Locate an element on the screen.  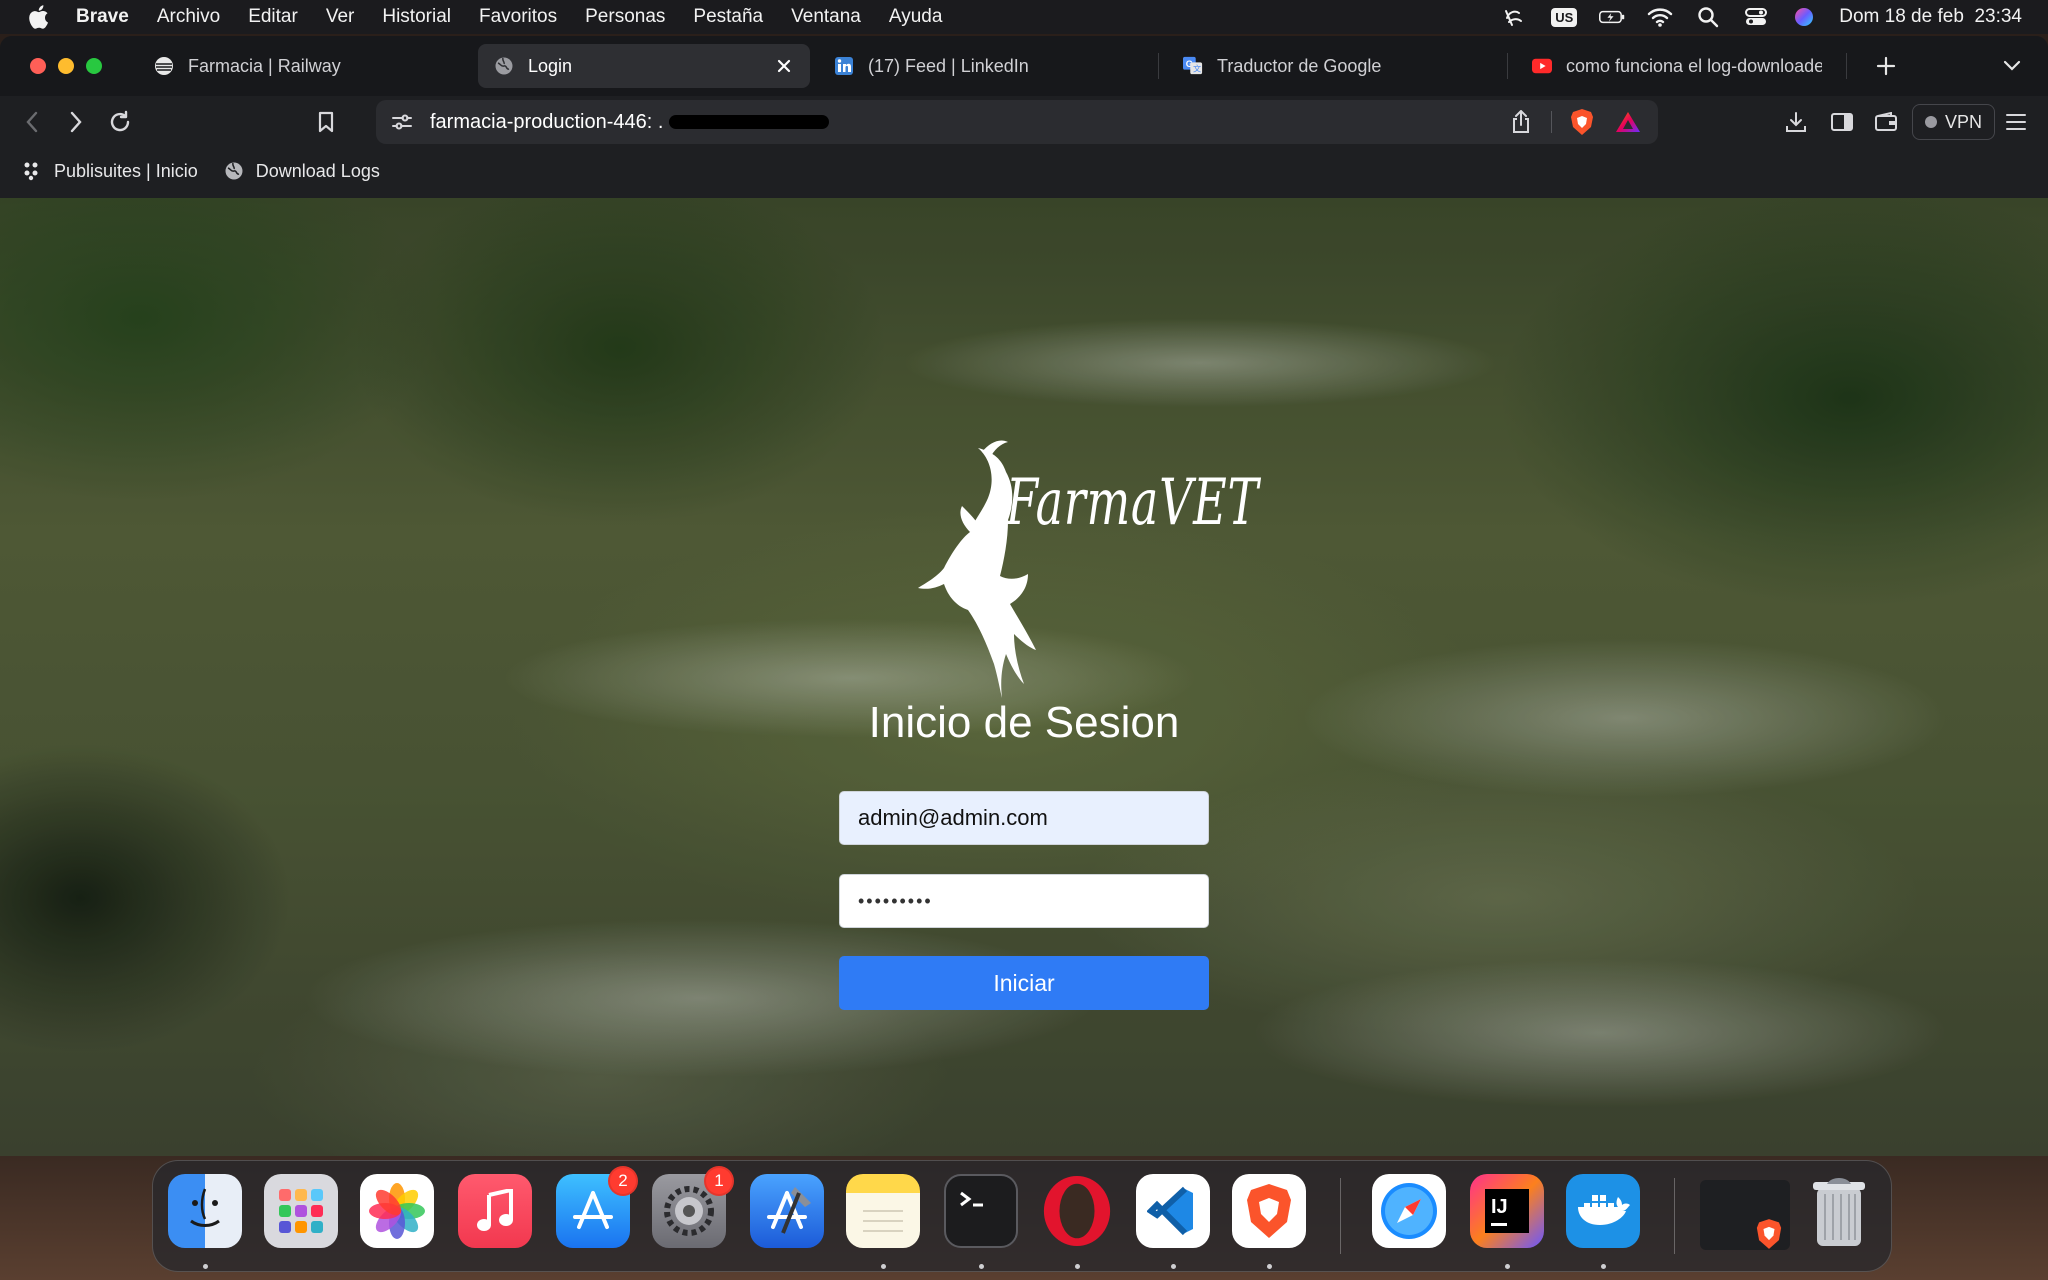
vpn-button: VPN is located at coordinates (1954, 122).